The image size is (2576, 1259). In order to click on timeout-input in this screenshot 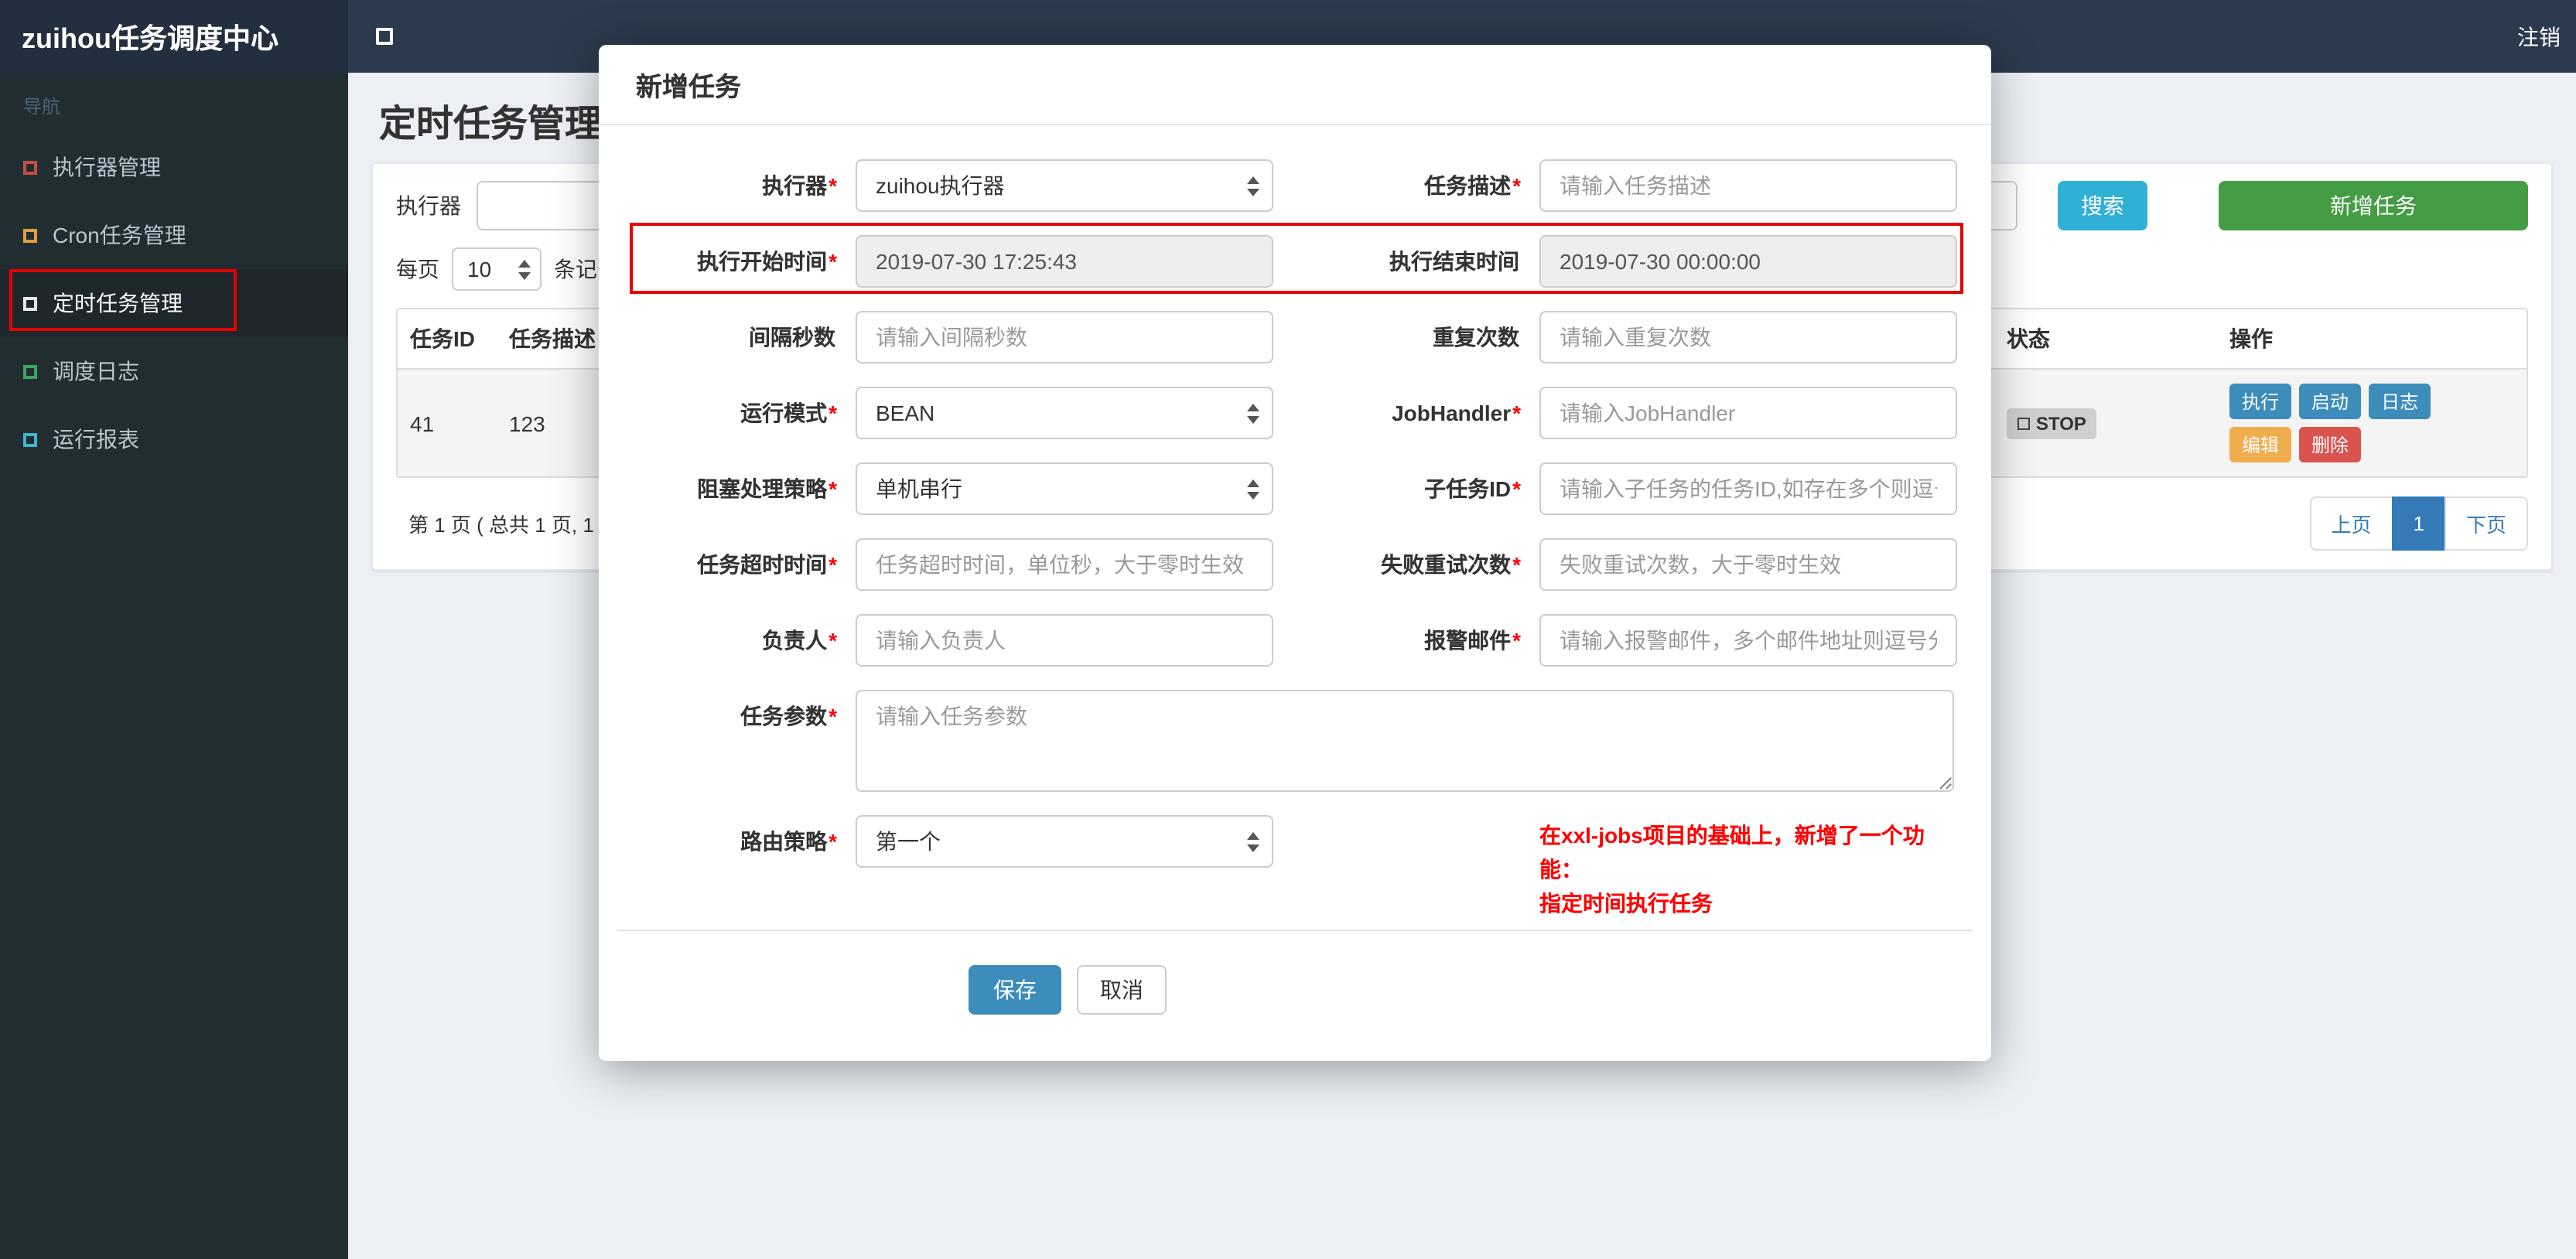, I will do `click(1064, 565)`.